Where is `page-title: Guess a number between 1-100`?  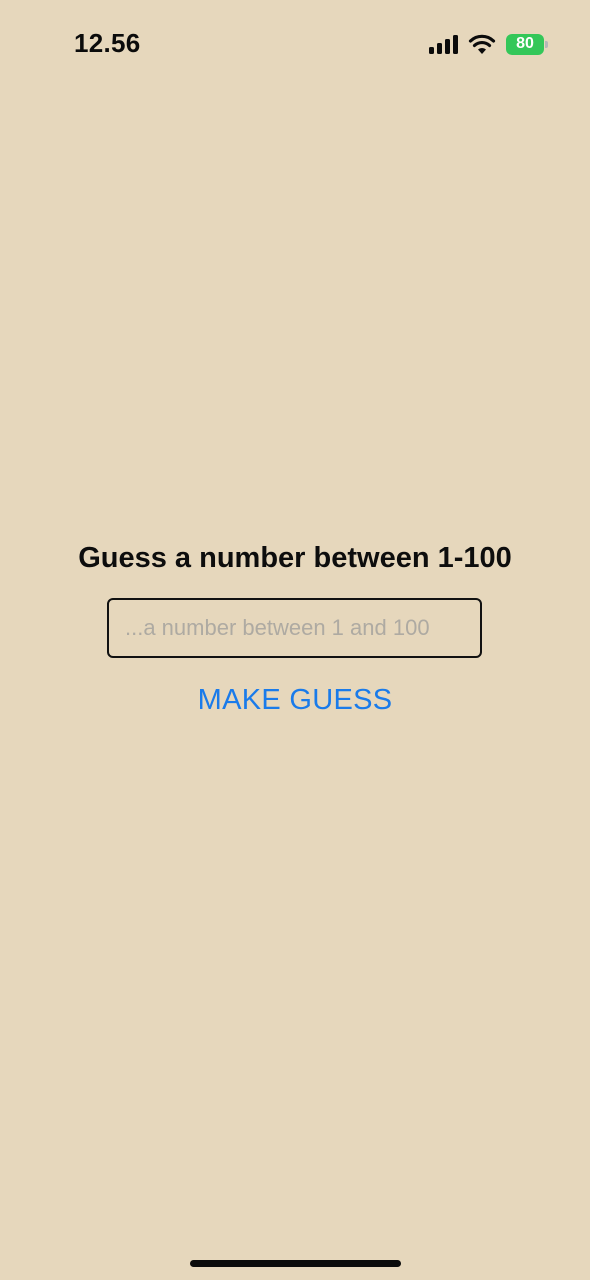
page-title: Guess a number between 1-100 is located at coordinates (295, 558).